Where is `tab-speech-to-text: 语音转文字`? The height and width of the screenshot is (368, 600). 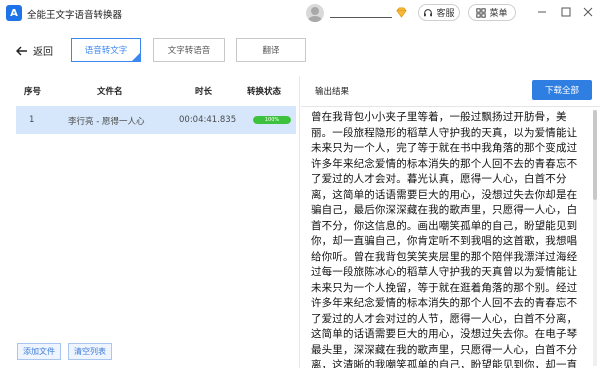
tab-speech-to-text: 语音转文字 is located at coordinates (106, 50).